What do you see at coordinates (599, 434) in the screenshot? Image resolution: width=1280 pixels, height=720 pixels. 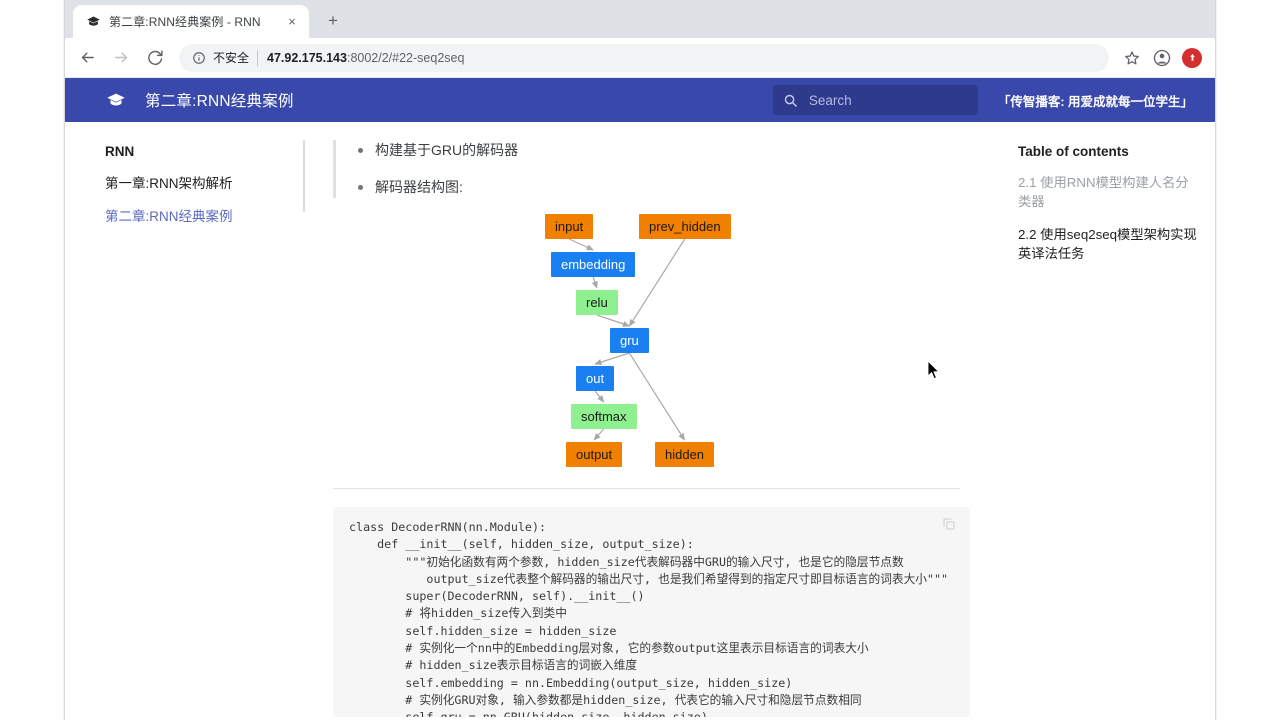 I see `diagram-edge-softmax-to-output` at bounding box center [599, 434].